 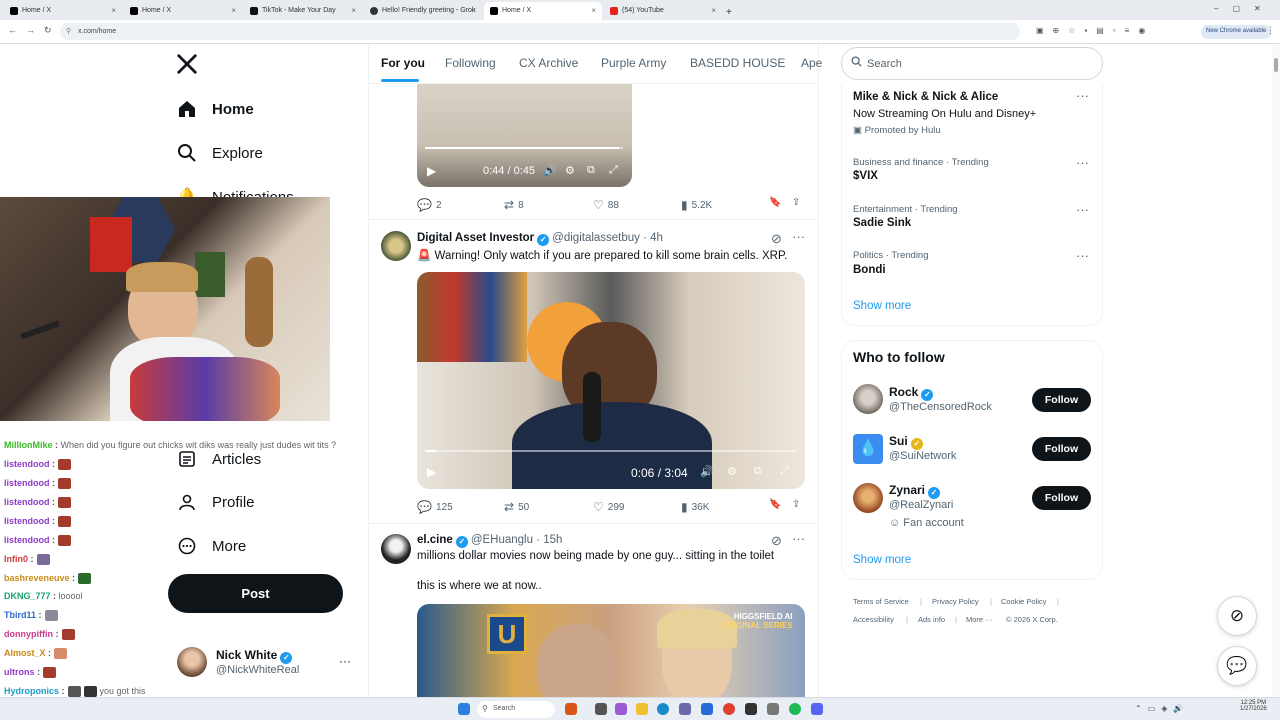 I want to click on back-icon: ←, so click(x=12, y=30).